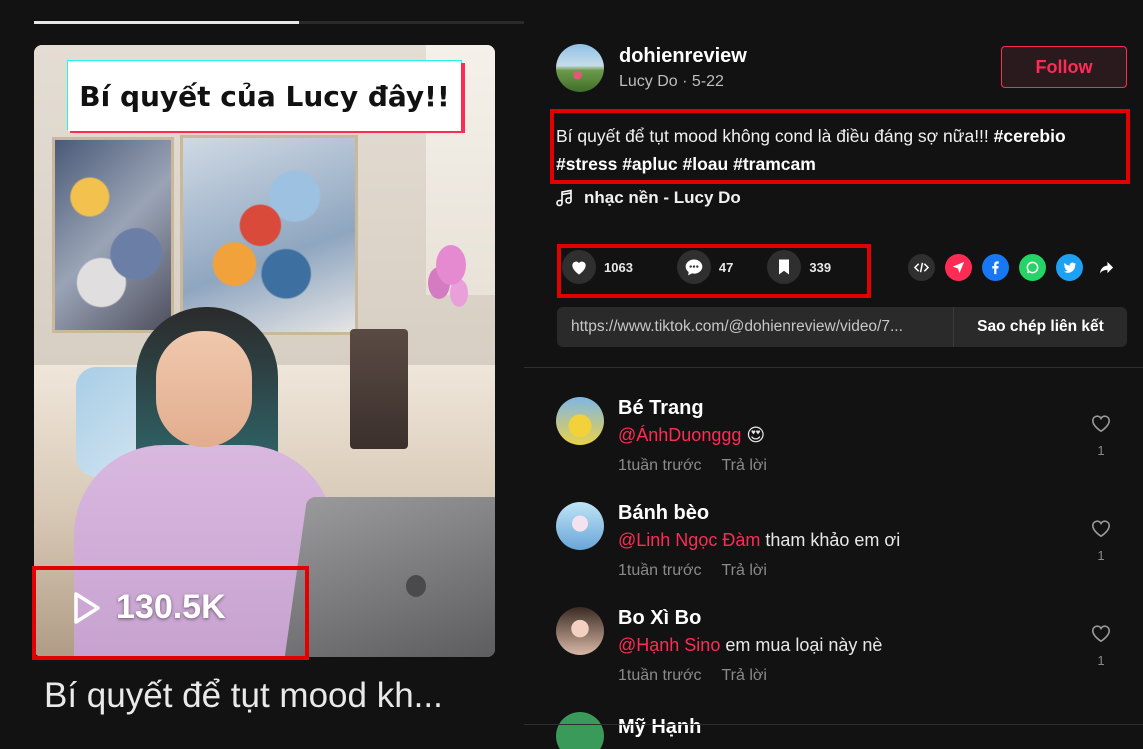 The width and height of the screenshot is (1143, 749). What do you see at coordinates (389, 577) in the screenshot?
I see `video-scene-laptop` at bounding box center [389, 577].